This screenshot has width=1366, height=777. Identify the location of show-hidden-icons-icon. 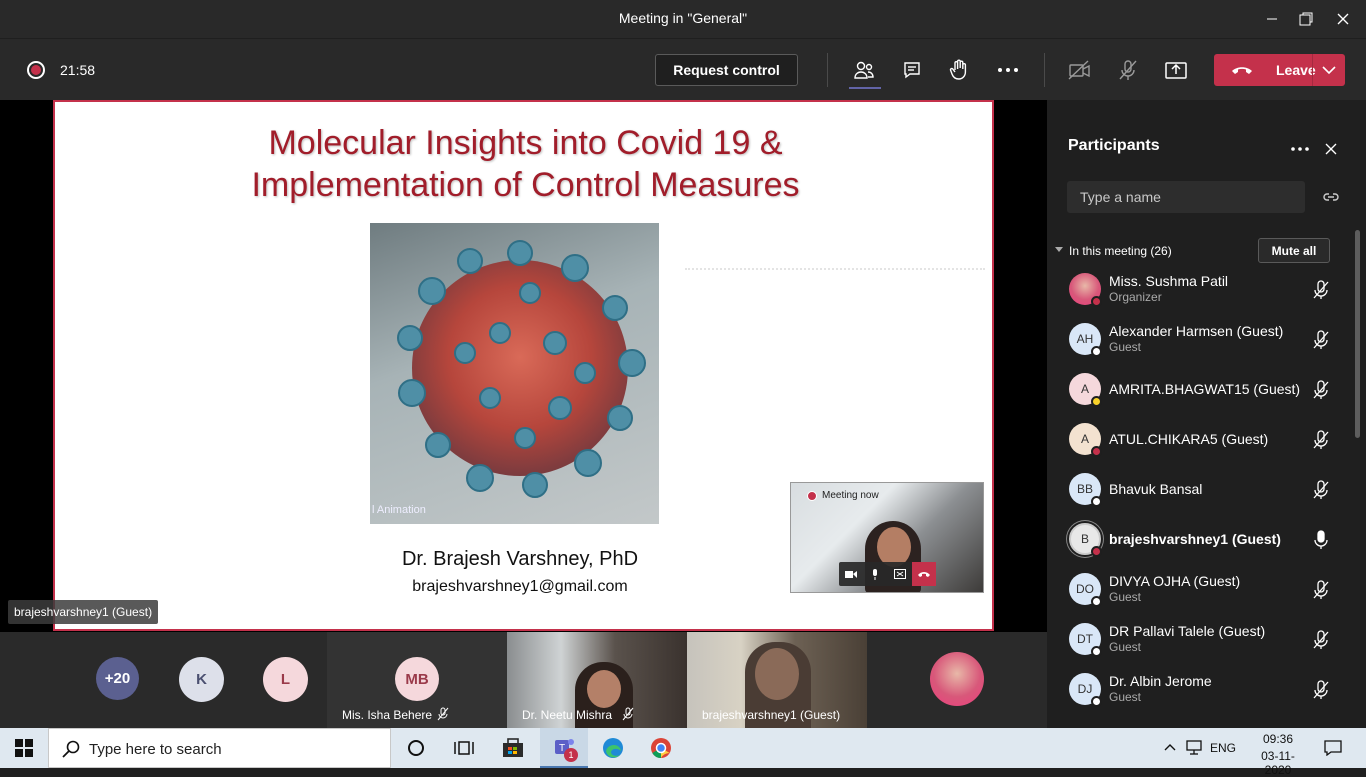
(1170, 747).